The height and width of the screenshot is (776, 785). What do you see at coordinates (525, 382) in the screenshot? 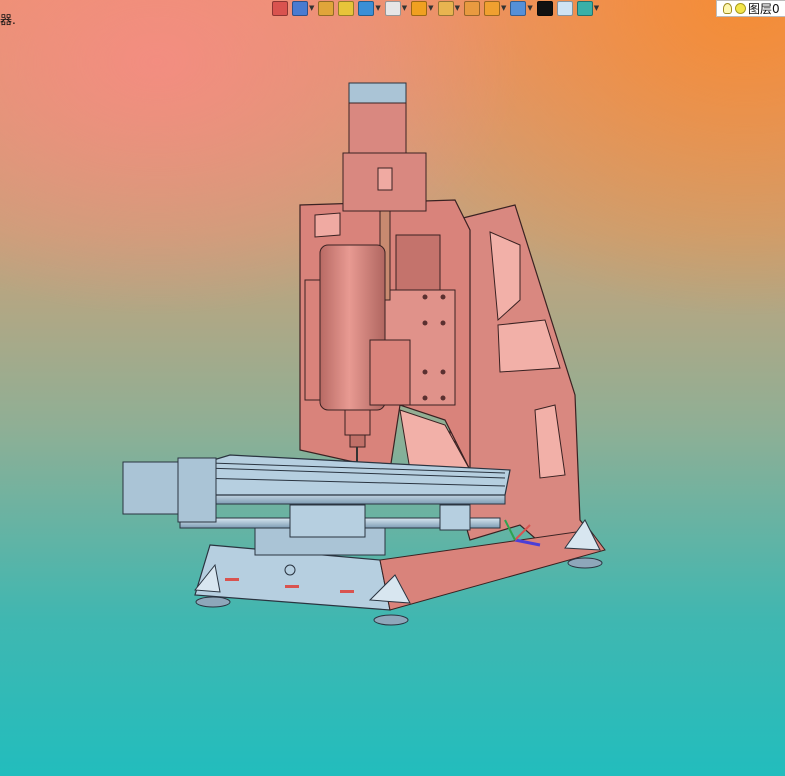
I see `side-frame-plate` at bounding box center [525, 382].